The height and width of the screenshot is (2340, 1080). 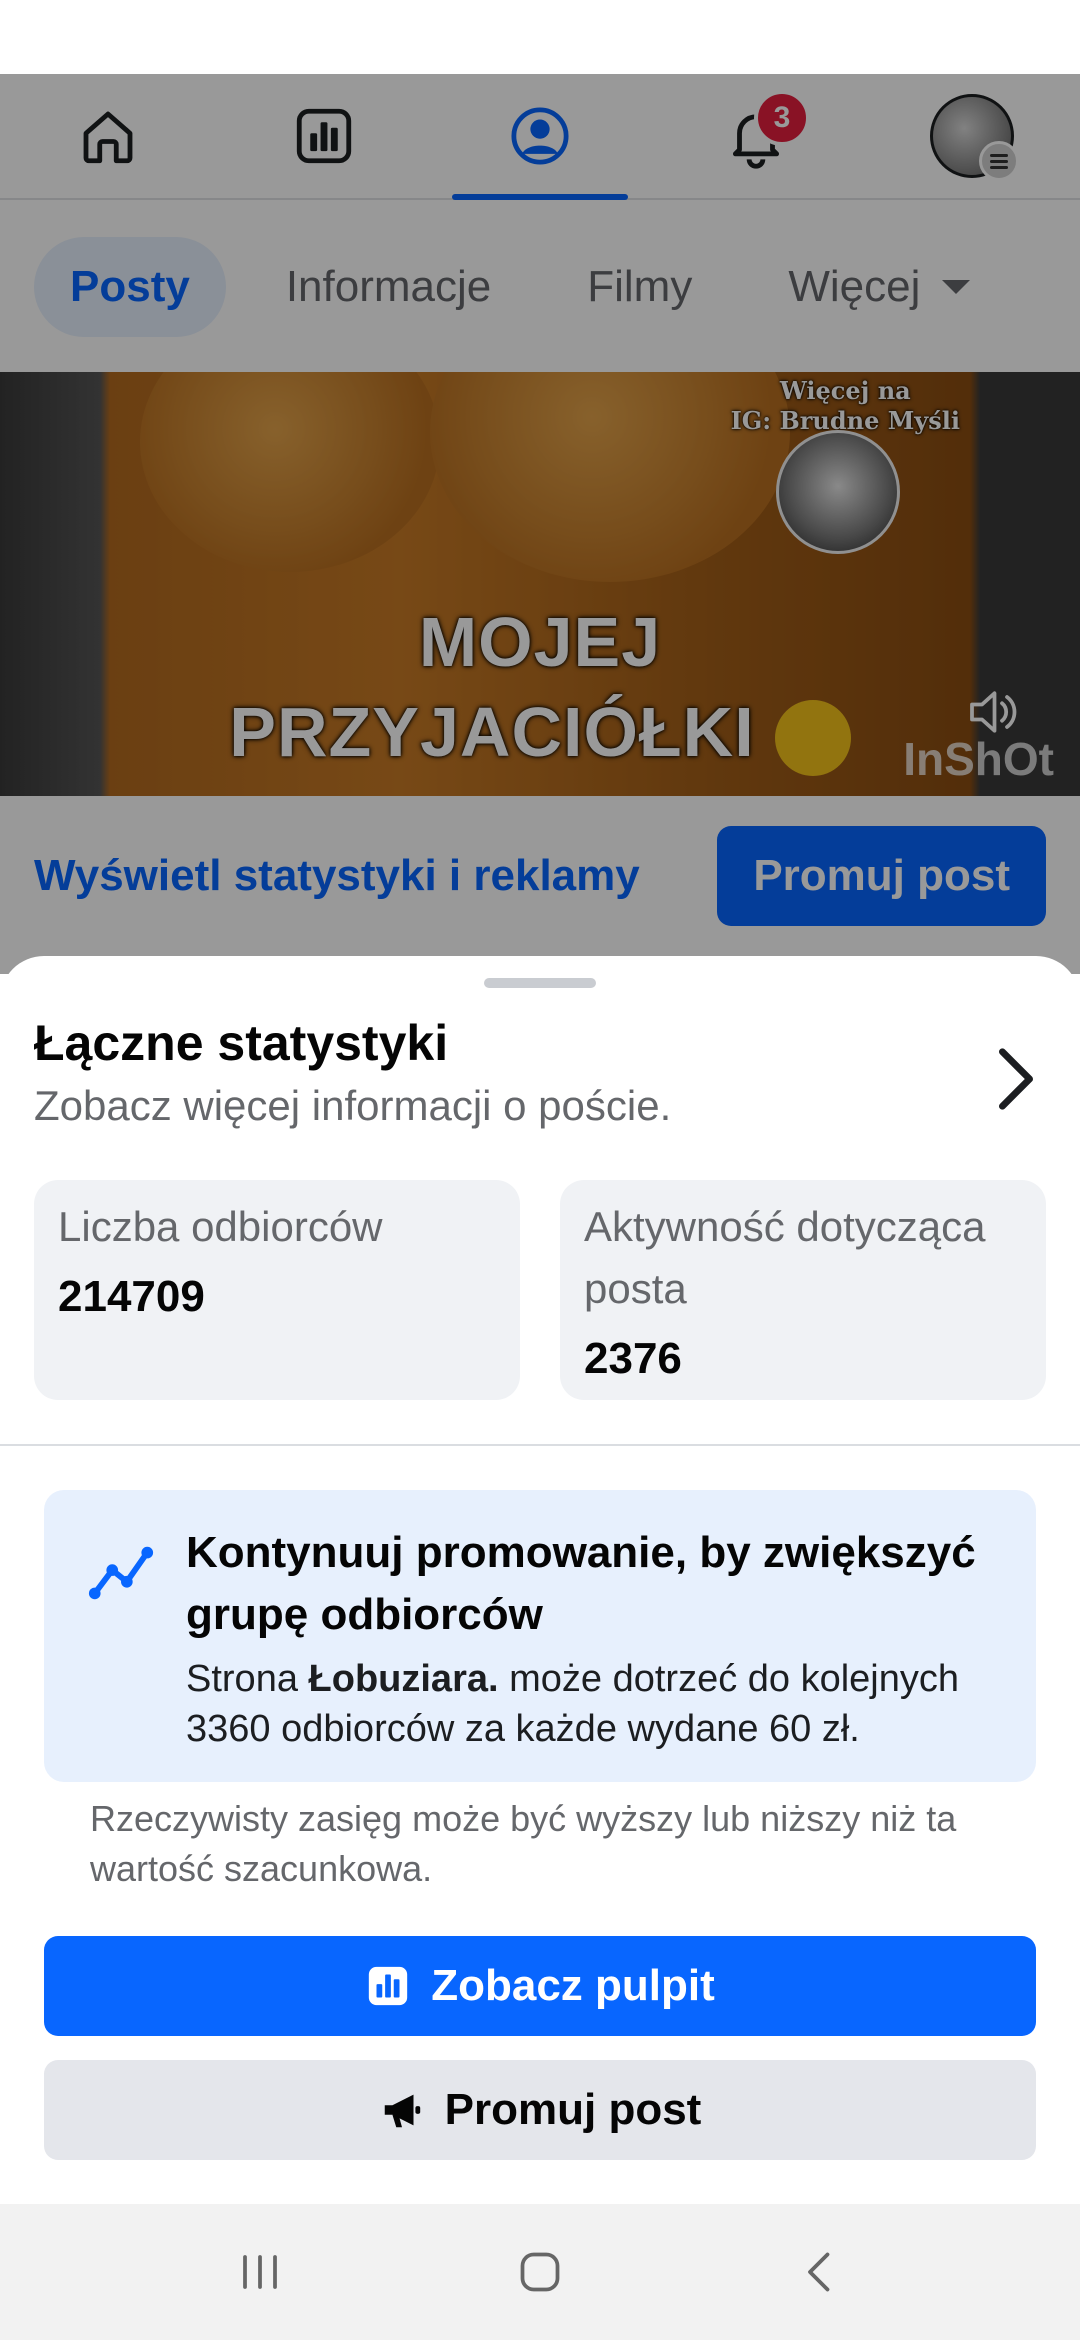 What do you see at coordinates (540, 1445) in the screenshot?
I see `divider` at bounding box center [540, 1445].